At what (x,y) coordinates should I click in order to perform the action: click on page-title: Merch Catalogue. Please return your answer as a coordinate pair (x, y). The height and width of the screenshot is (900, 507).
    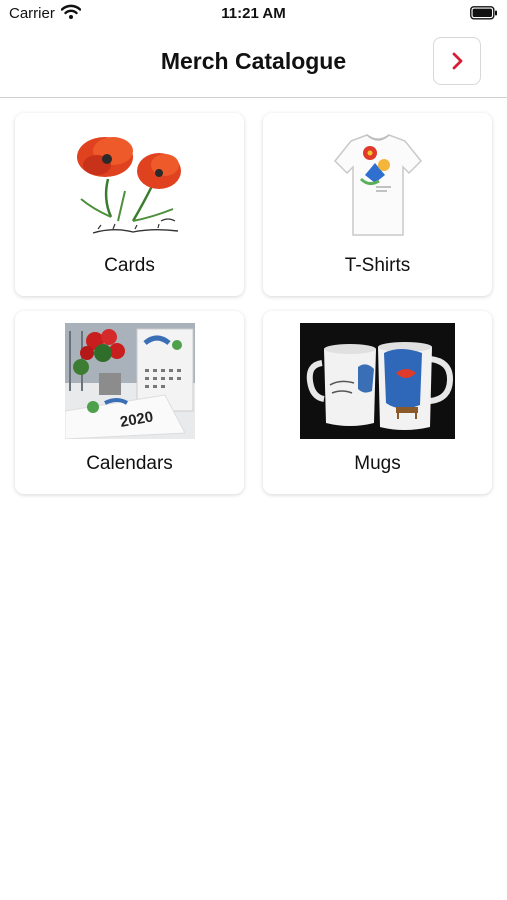
    Looking at the image, I should click on (253, 61).